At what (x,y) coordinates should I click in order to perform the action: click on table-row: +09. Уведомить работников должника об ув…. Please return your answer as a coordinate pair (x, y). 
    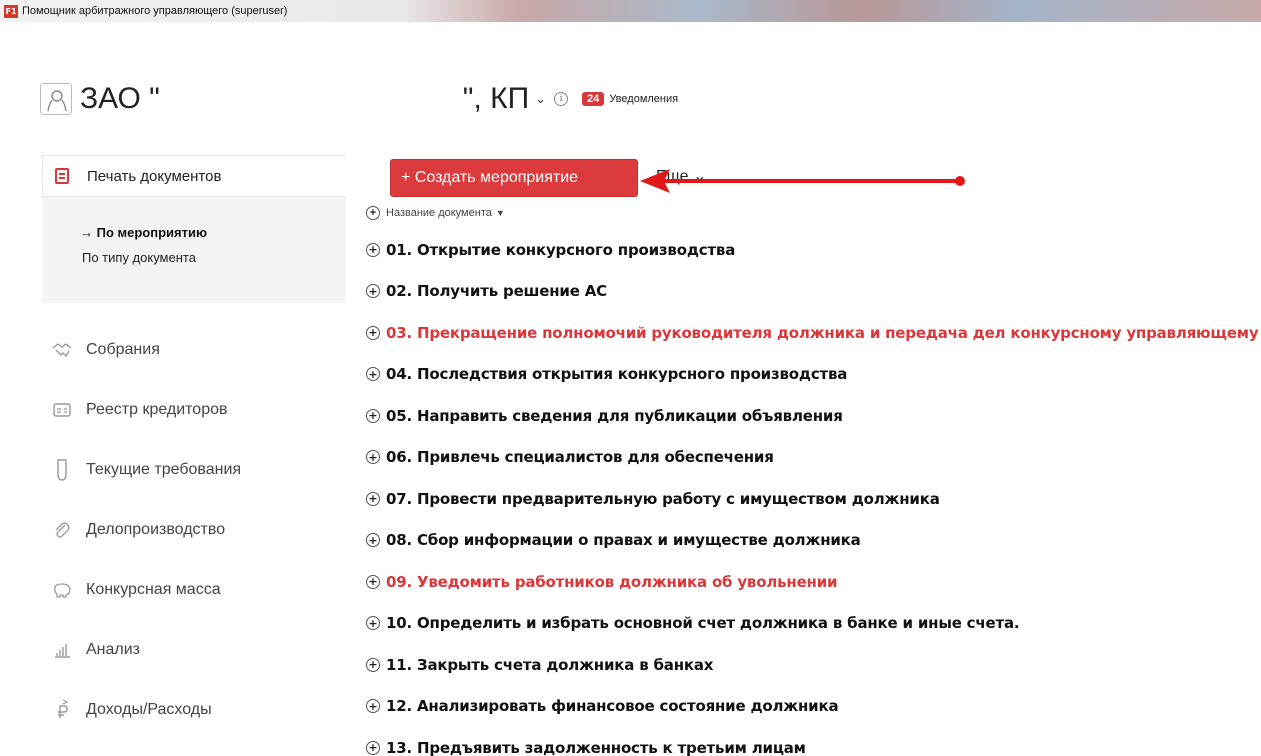
    Looking at the image, I should click on (813, 582).